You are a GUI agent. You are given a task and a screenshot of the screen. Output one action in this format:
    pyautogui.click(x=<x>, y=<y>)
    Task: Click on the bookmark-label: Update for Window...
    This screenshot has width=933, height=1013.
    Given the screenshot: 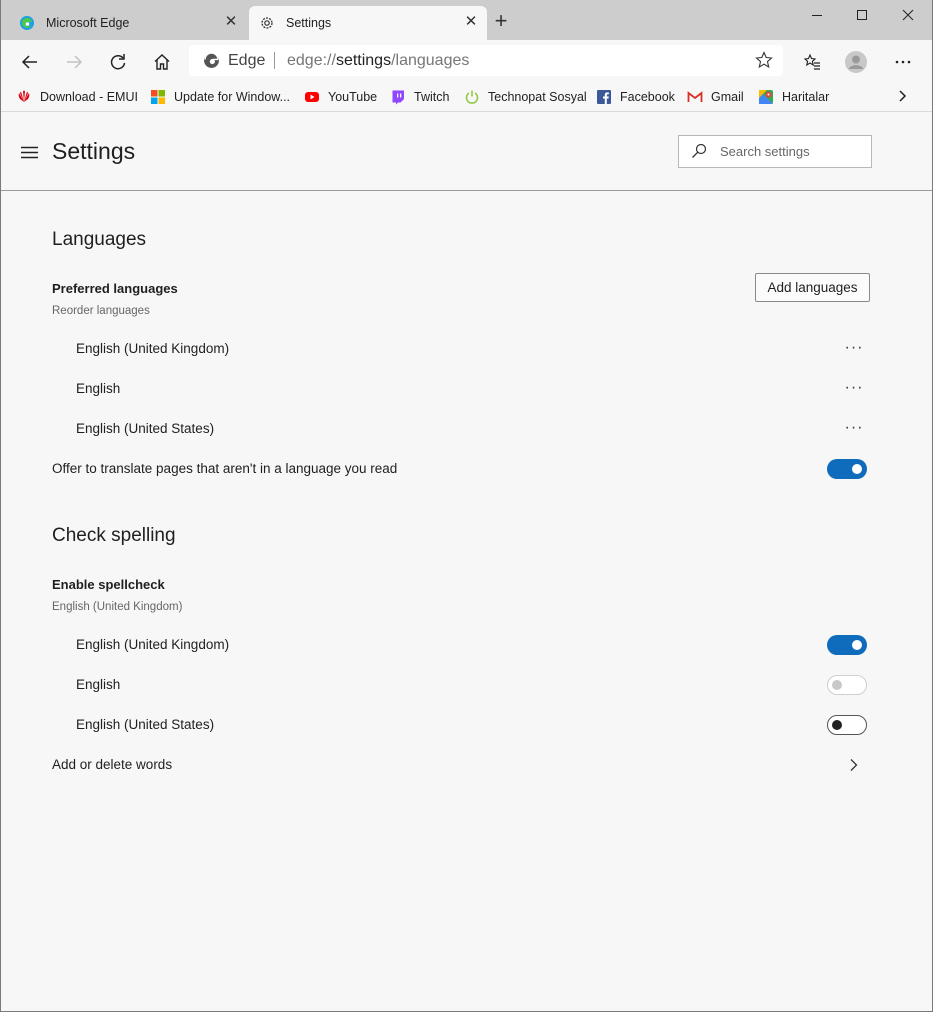 What is the action you would take?
    pyautogui.click(x=232, y=97)
    